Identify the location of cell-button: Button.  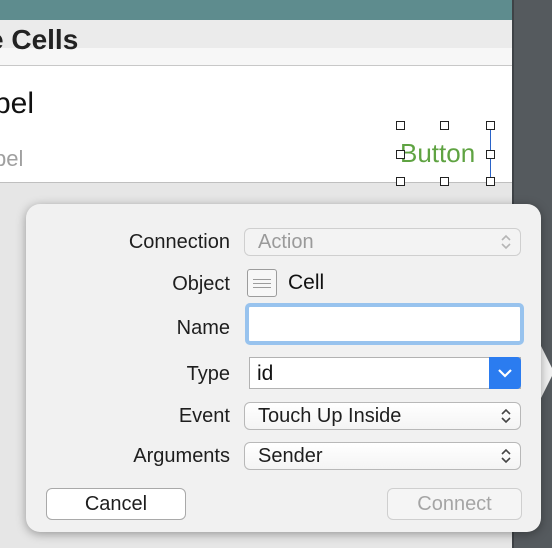
(437, 153).